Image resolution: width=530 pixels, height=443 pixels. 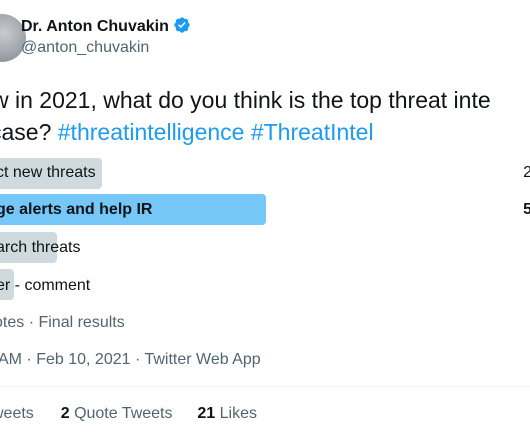 I want to click on author-name: Dr. Anton Chuvakin, so click(x=106, y=27).